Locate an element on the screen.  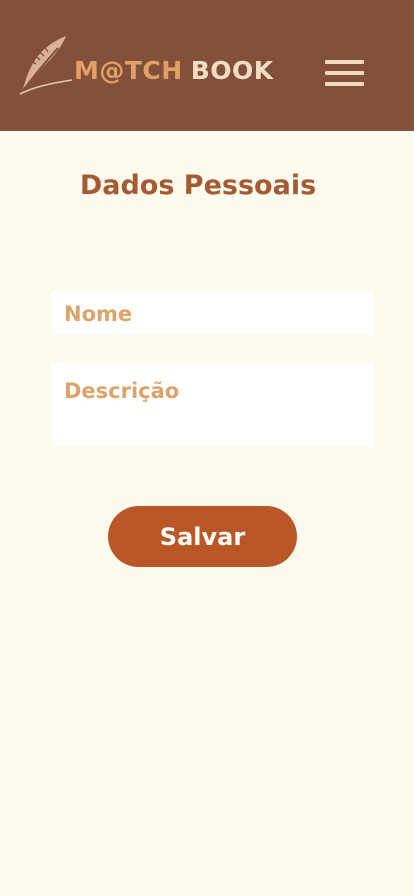
app-header: M@TCH BOOK is located at coordinates (207, 65).